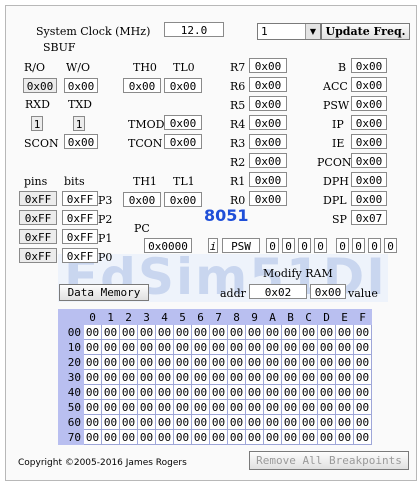  I want to click on sfr-input-b: 0x00, so click(369, 65).